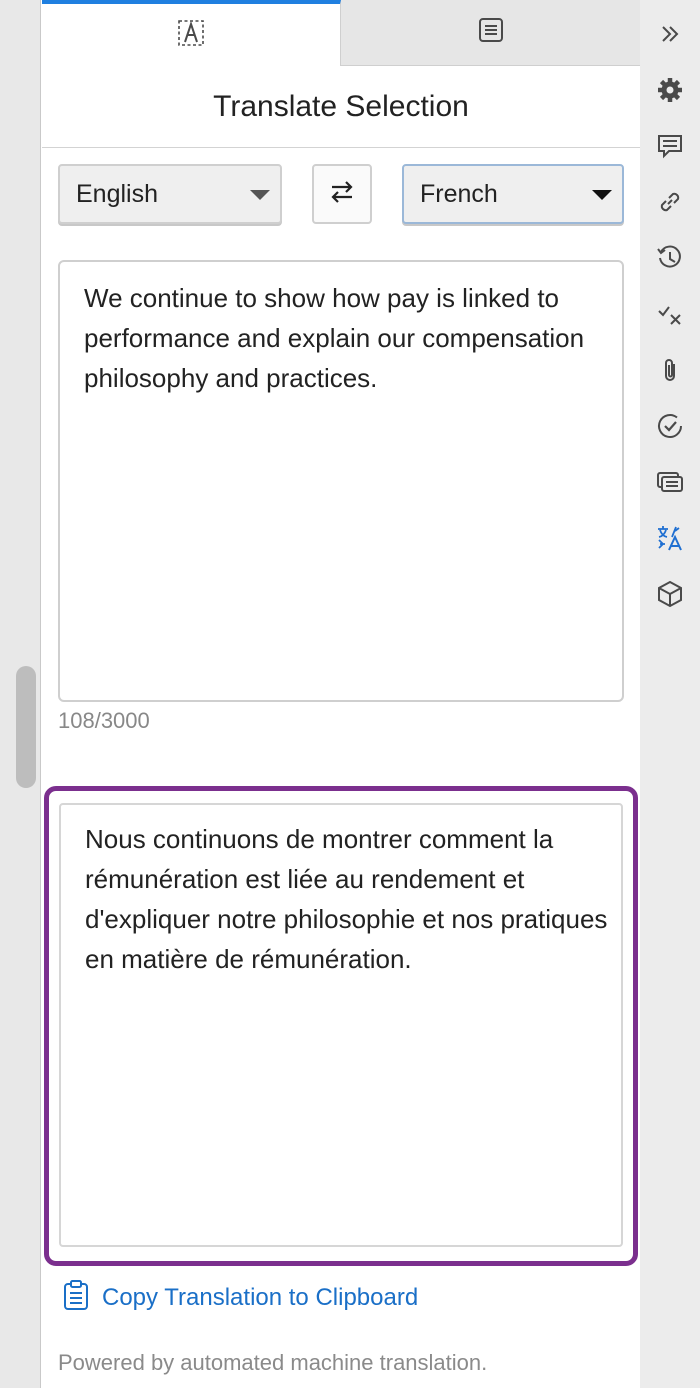  What do you see at coordinates (341, 107) in the screenshot?
I see `page-title: Translate Selection` at bounding box center [341, 107].